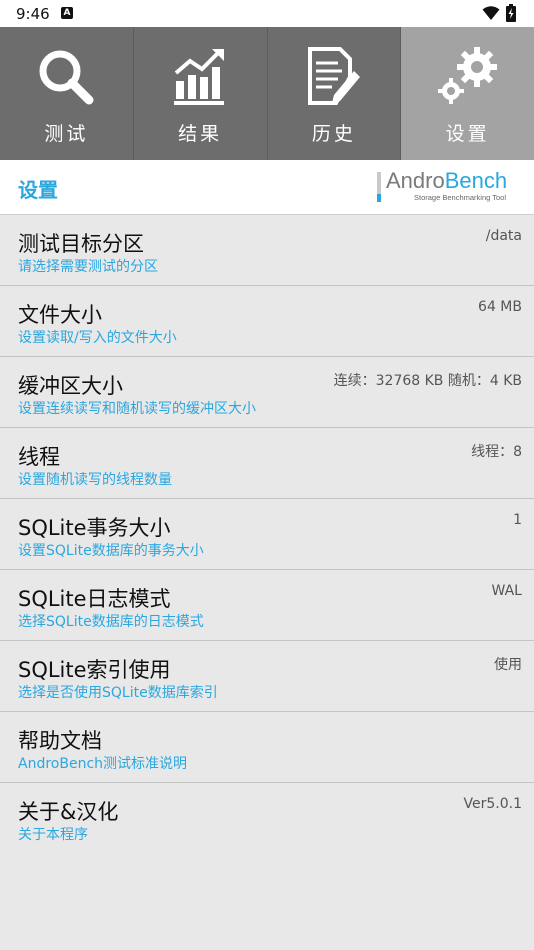  Describe the element at coordinates (496, 452) in the screenshot. I see `setting-value: 线程：8` at that location.